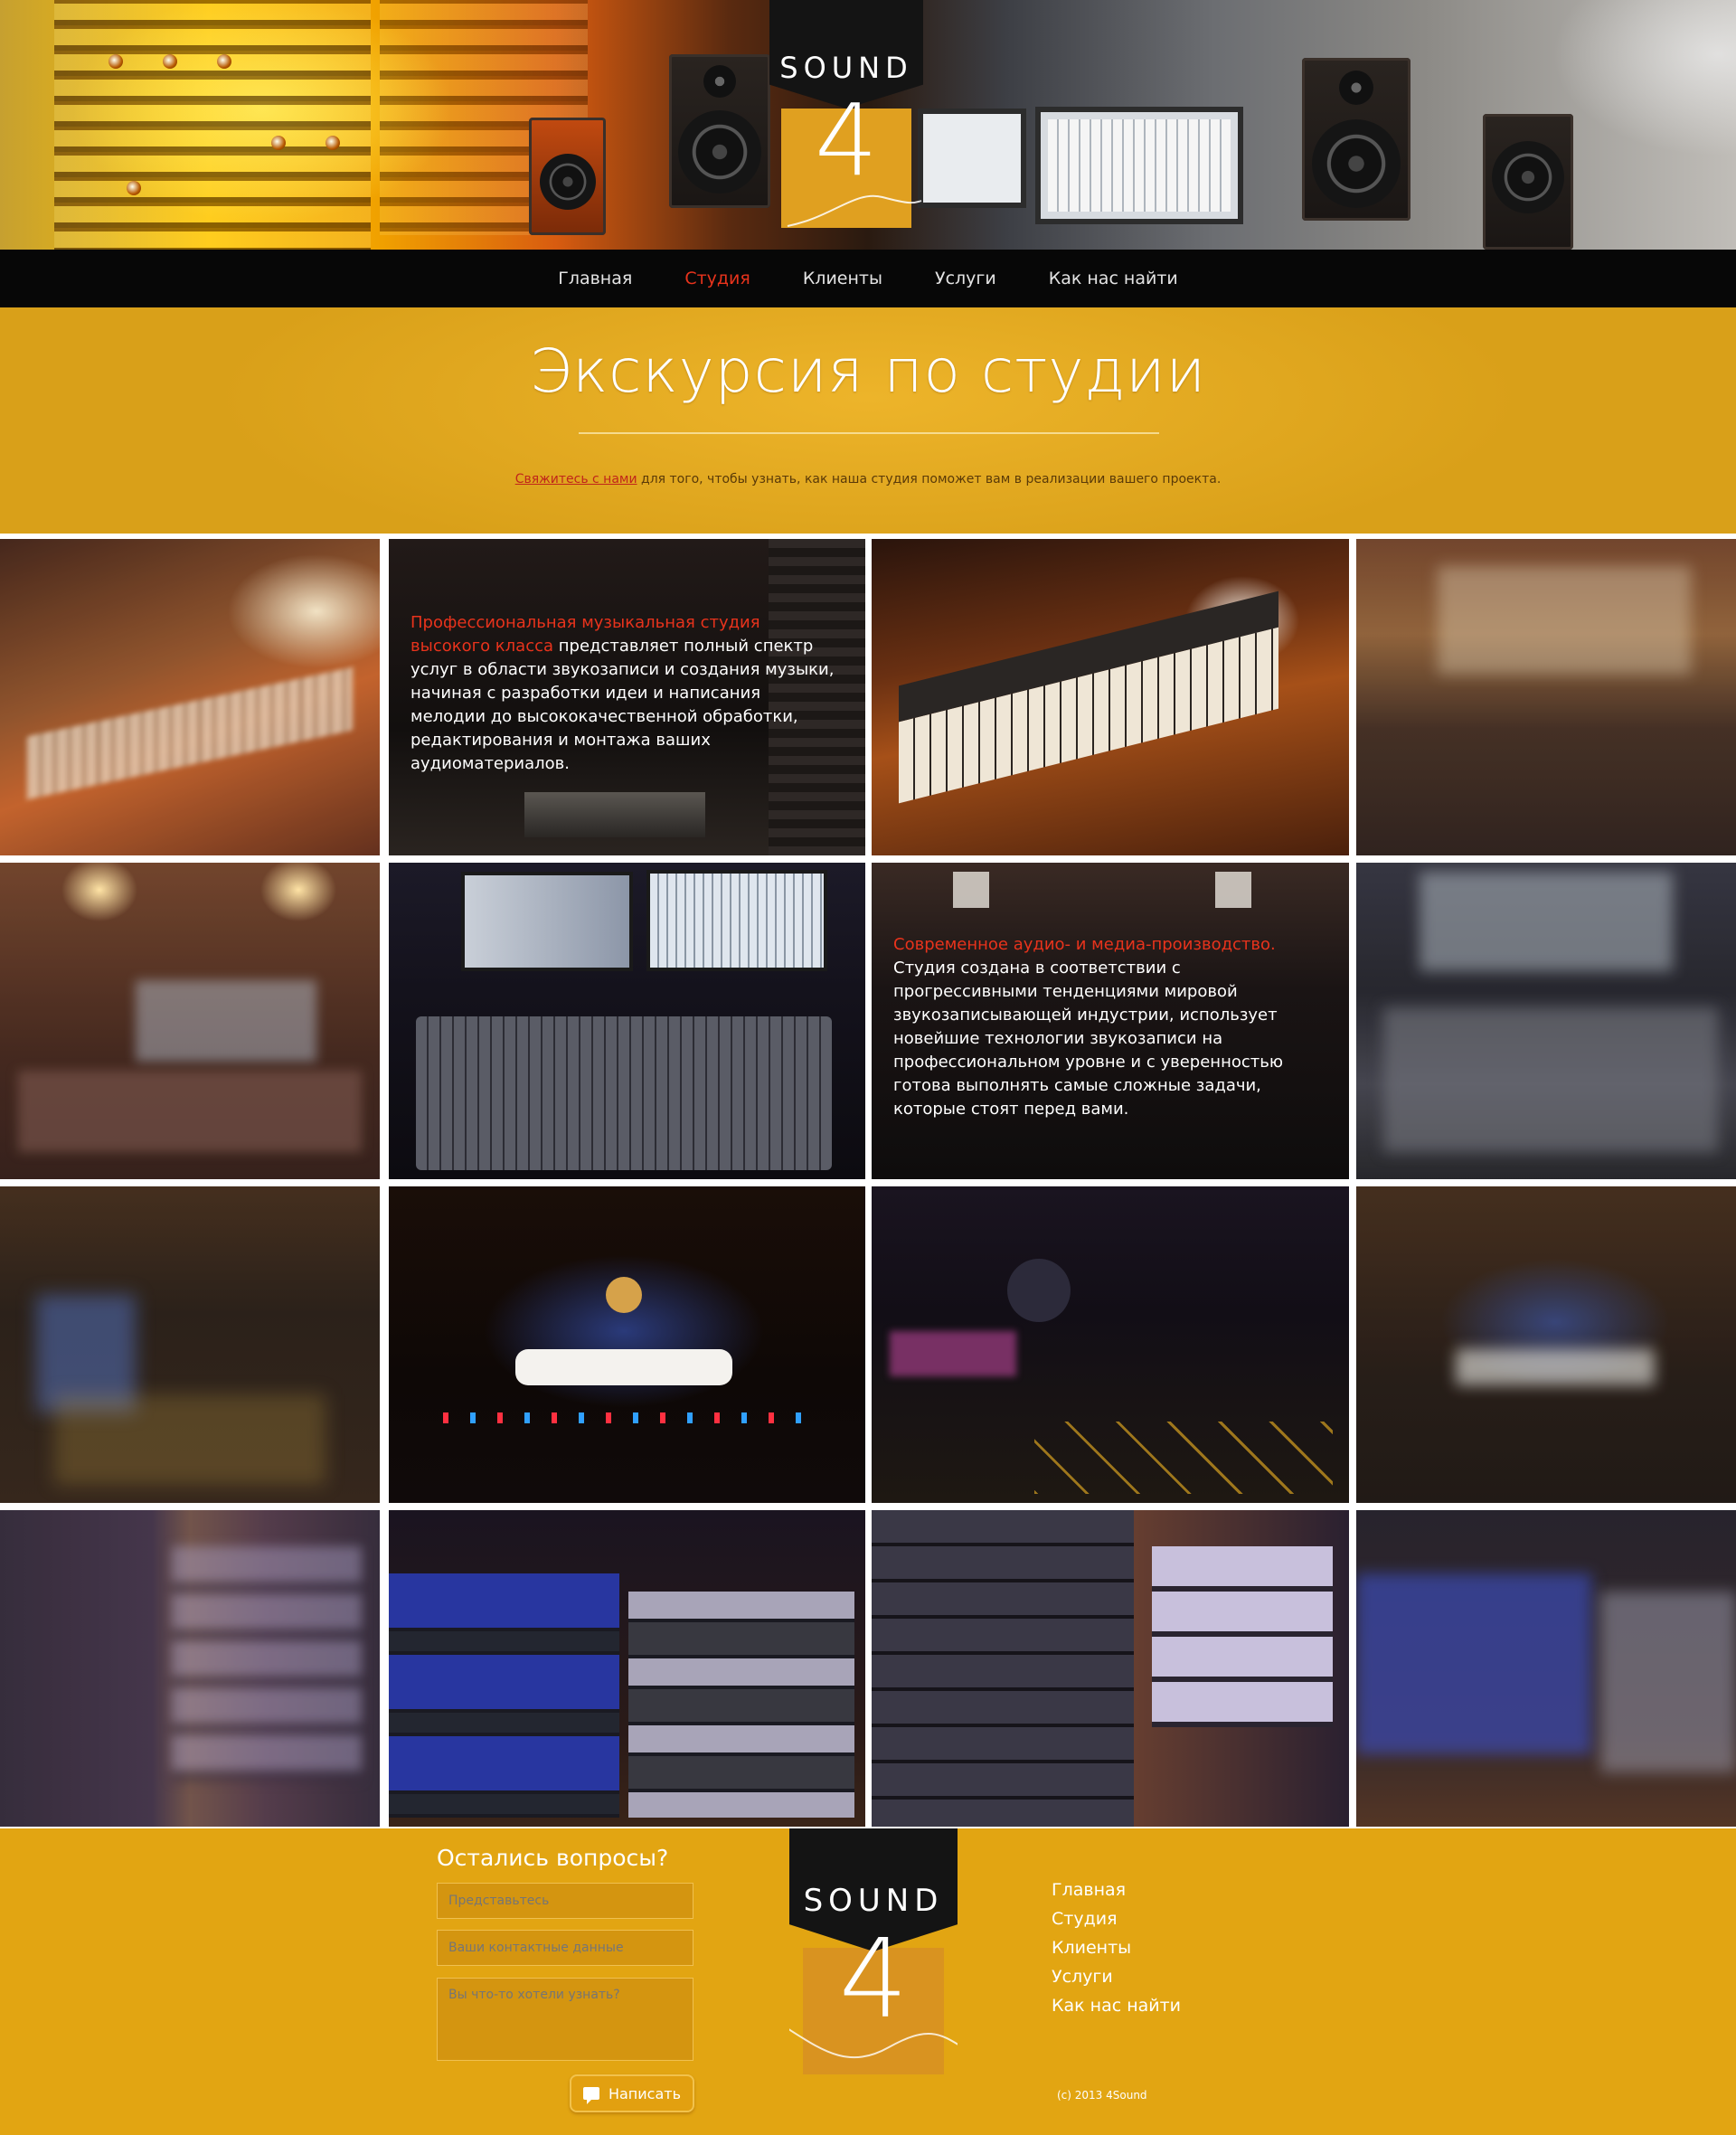 The height and width of the screenshot is (2135, 1736). Describe the element at coordinates (966, 278) in the screenshot. I see `nav-item-services: Услуги` at that location.